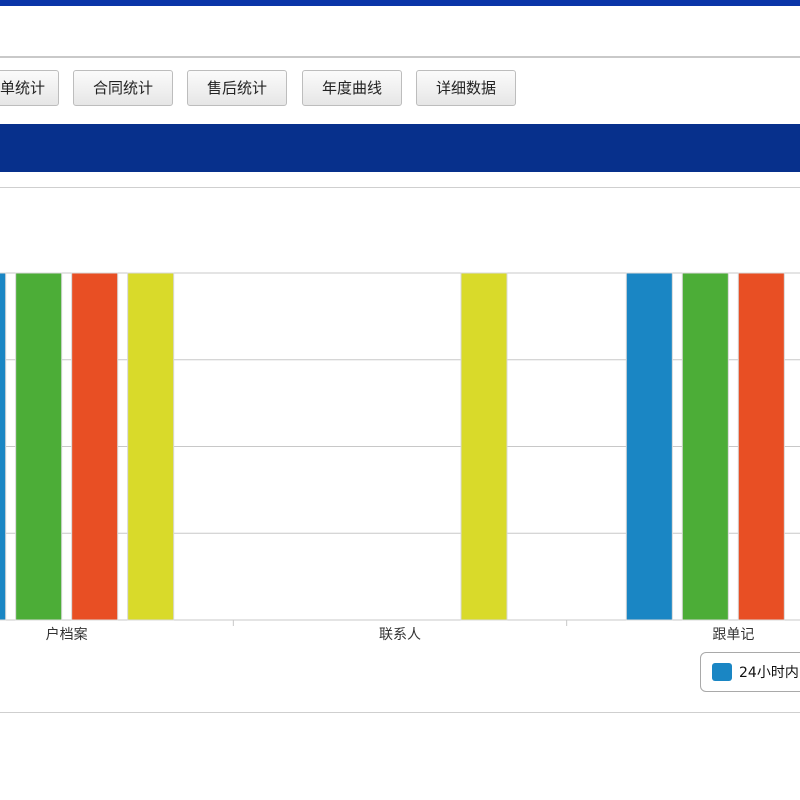 Image resolution: width=800 pixels, height=800 pixels. I want to click on category-label: 联系人, so click(400, 635).